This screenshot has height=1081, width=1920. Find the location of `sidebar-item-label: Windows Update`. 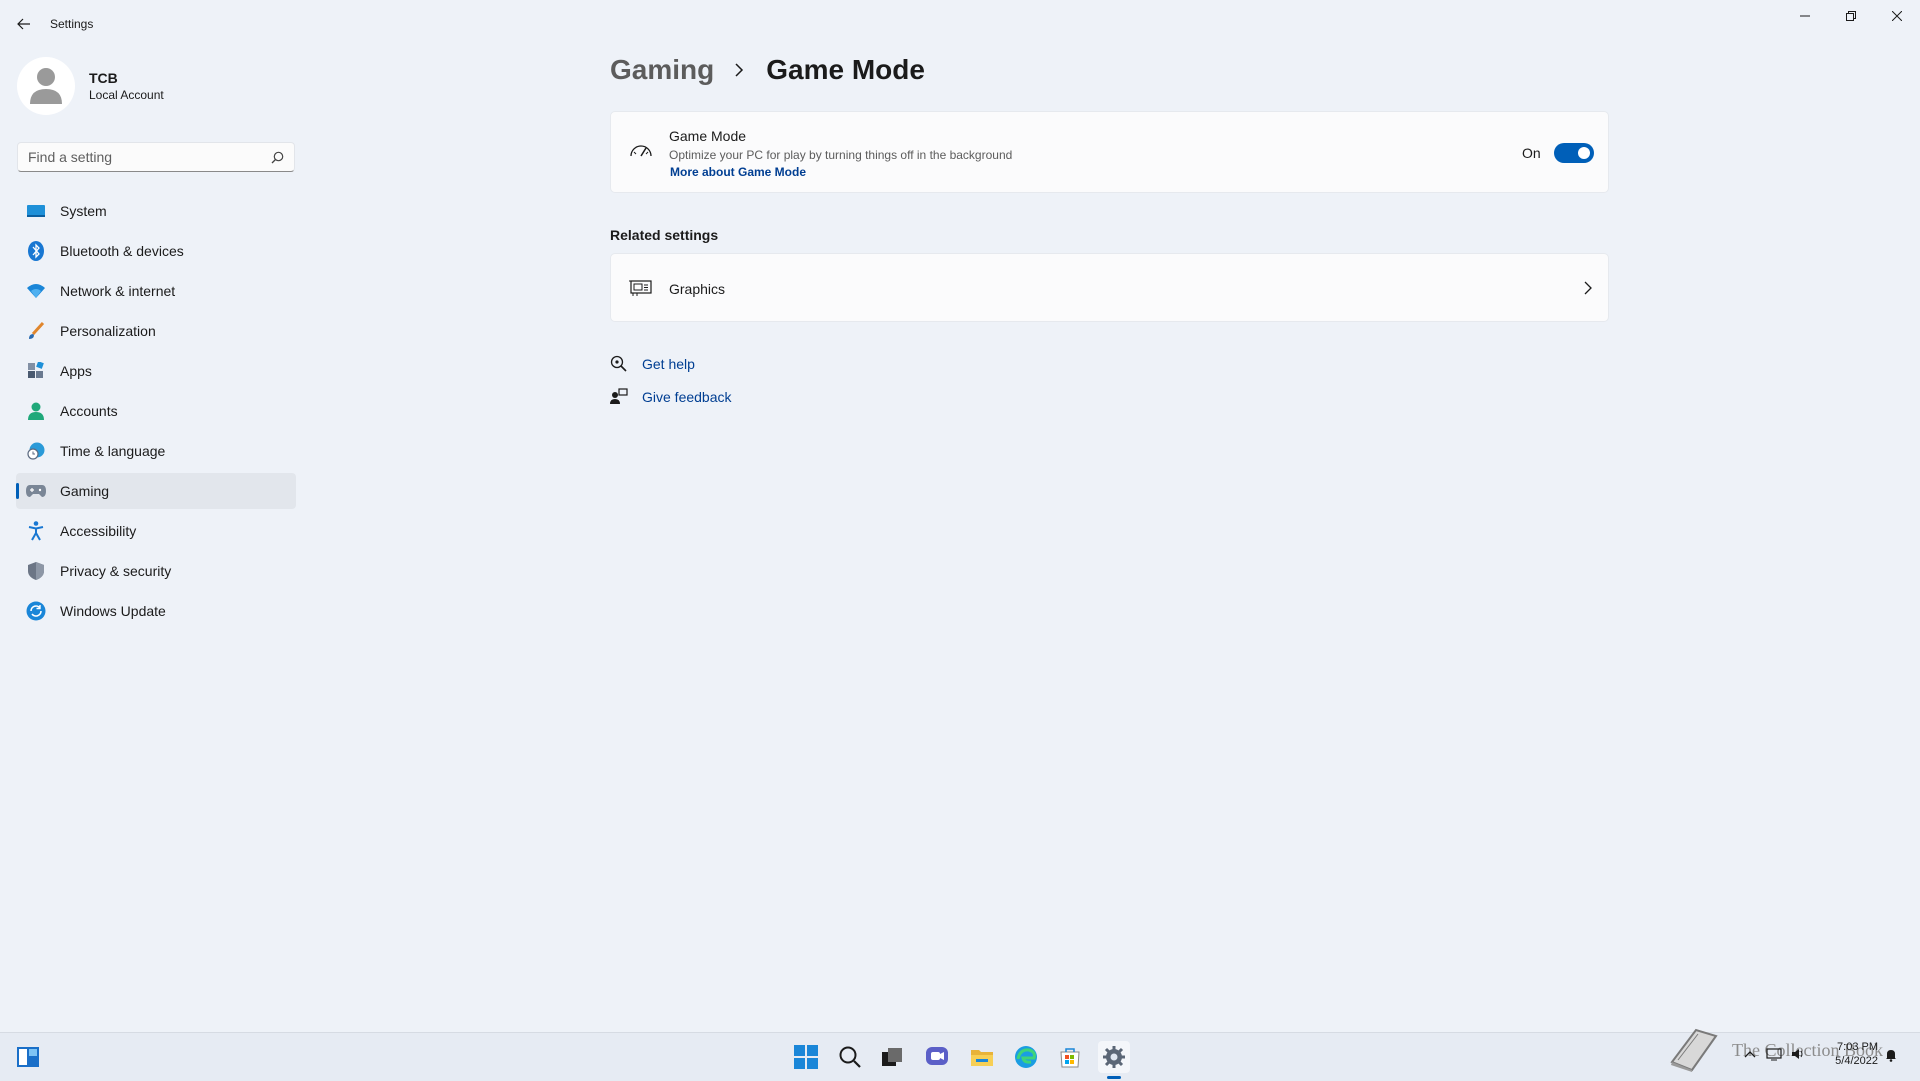

sidebar-item-label: Windows Update is located at coordinates (113, 611).